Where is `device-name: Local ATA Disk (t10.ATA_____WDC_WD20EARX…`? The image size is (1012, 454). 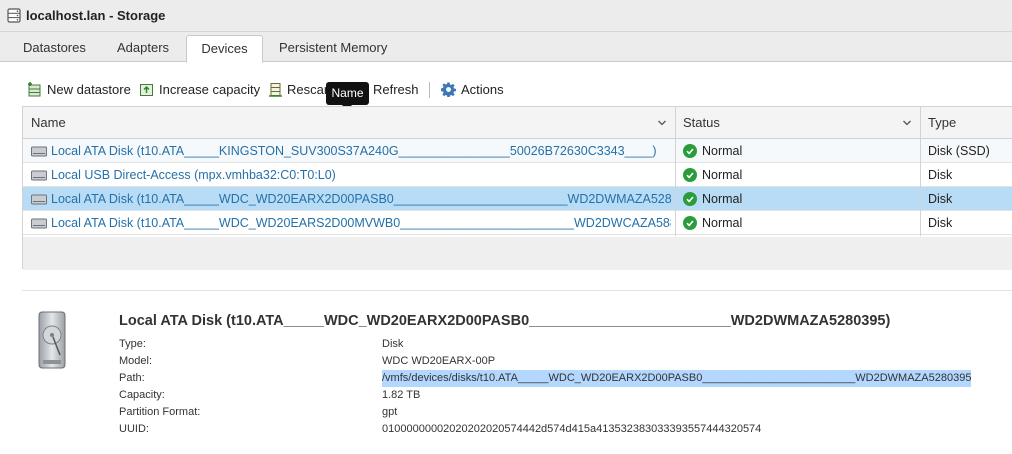
device-name: Local ATA Disk (t10.ATA_____WDC_WD20EARX… is located at coordinates (361, 199).